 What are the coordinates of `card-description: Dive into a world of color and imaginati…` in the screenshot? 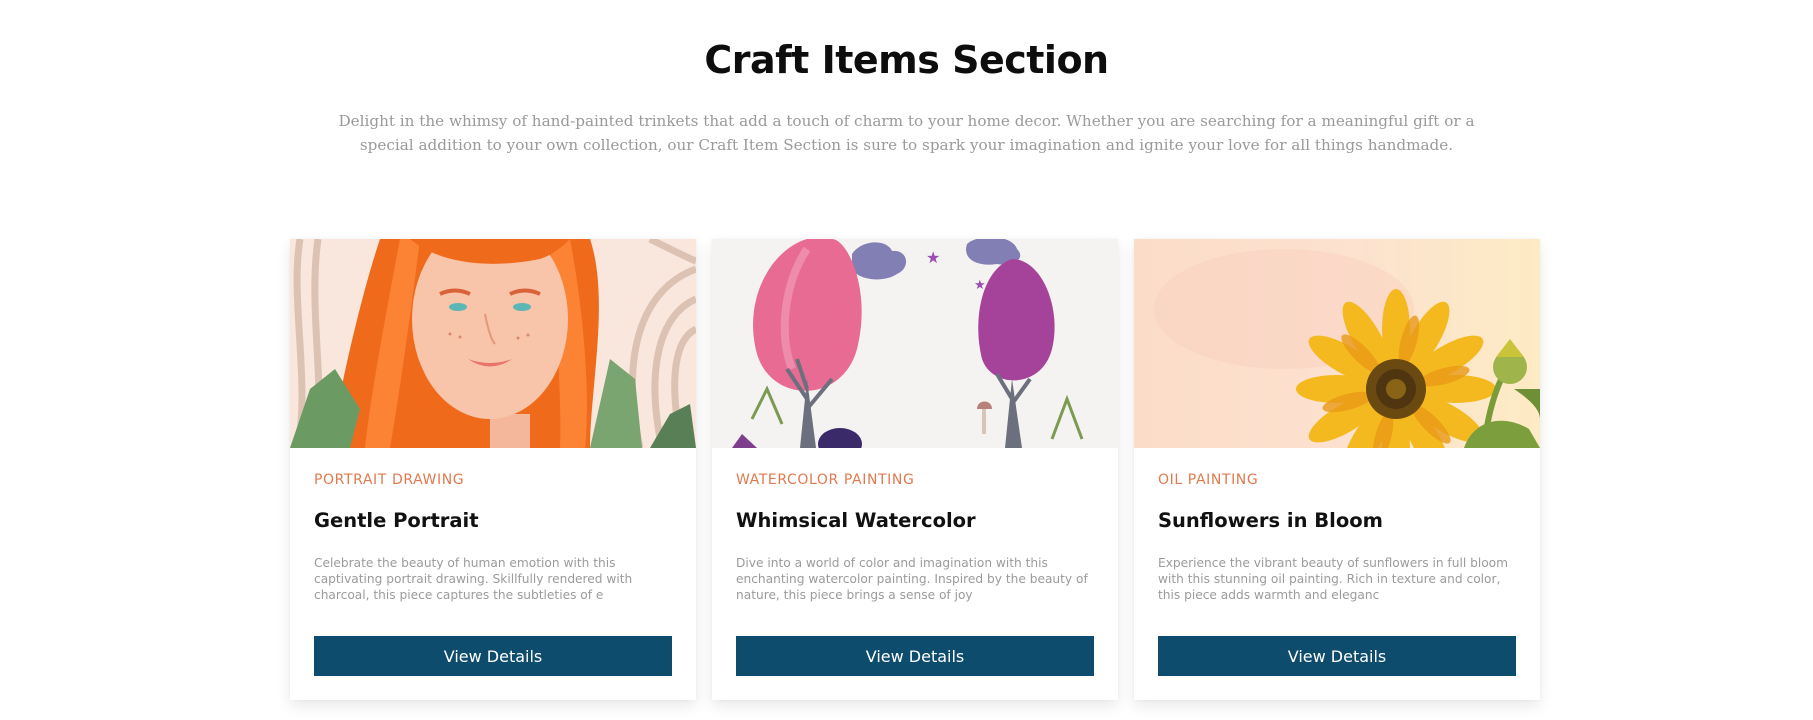 It's located at (912, 579).